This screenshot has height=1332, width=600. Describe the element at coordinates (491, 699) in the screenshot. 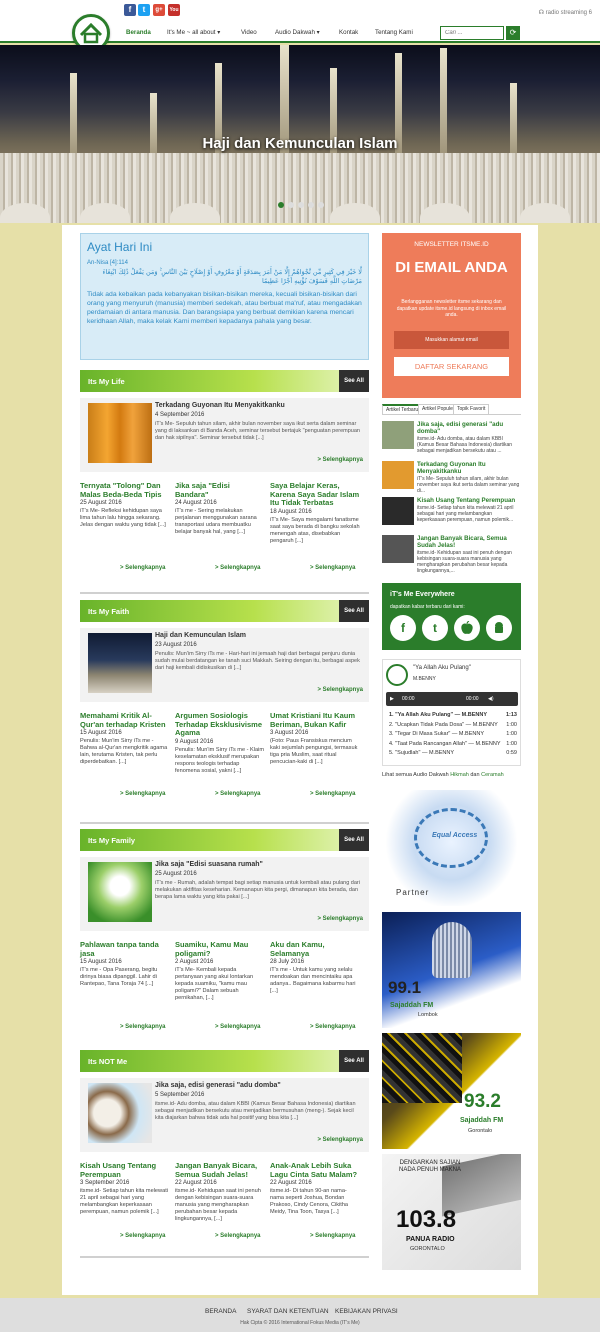

I see `volume-icon: ◀)` at that location.